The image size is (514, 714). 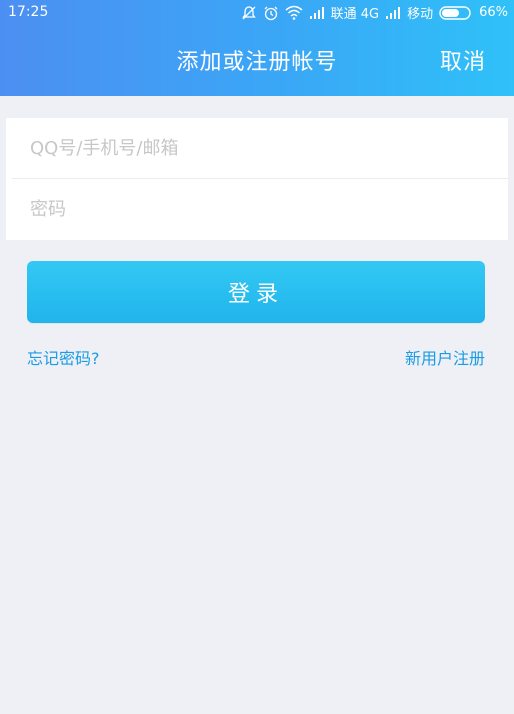 I want to click on password-field-row, so click(x=257, y=209).